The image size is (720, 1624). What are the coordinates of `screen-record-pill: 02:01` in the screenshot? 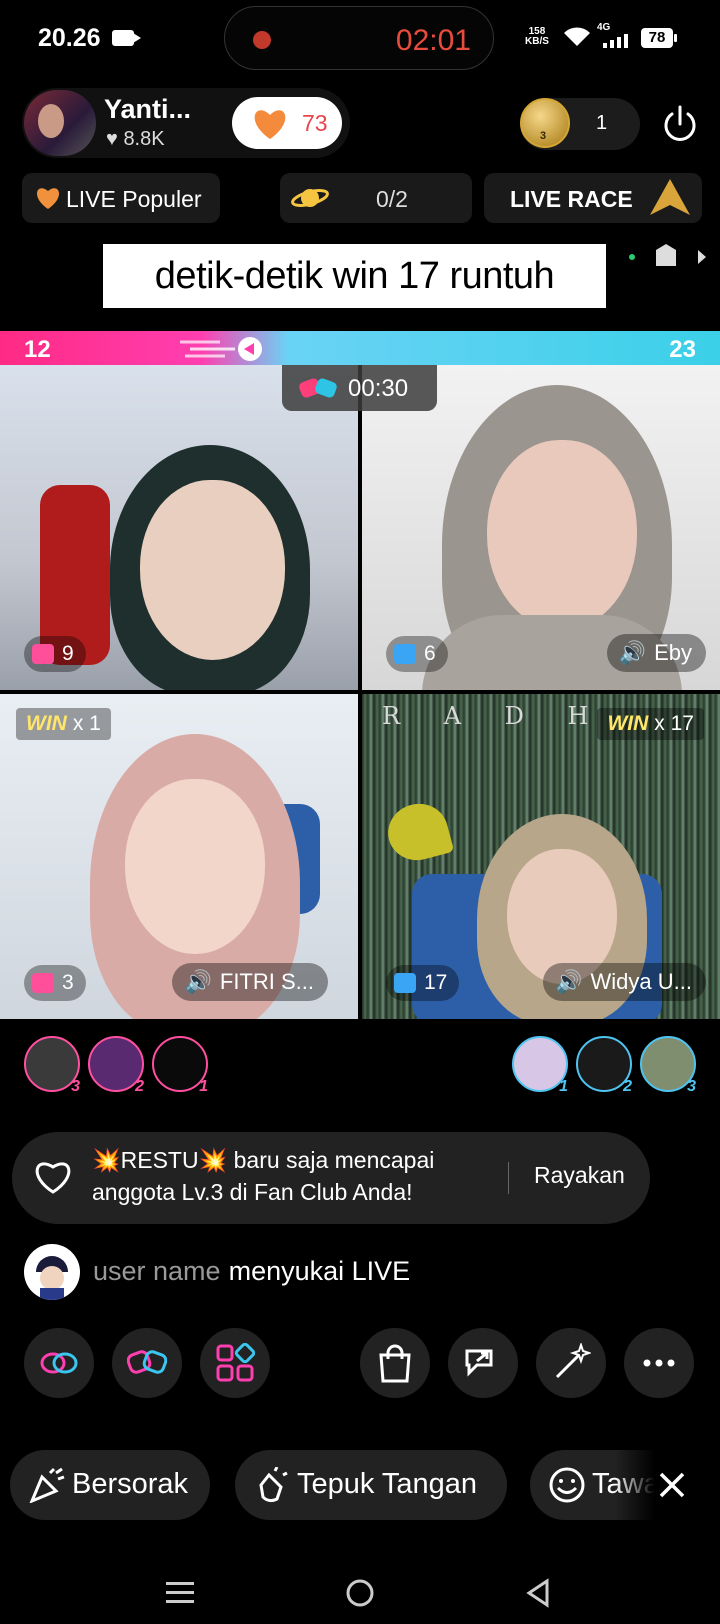 It's located at (359, 38).